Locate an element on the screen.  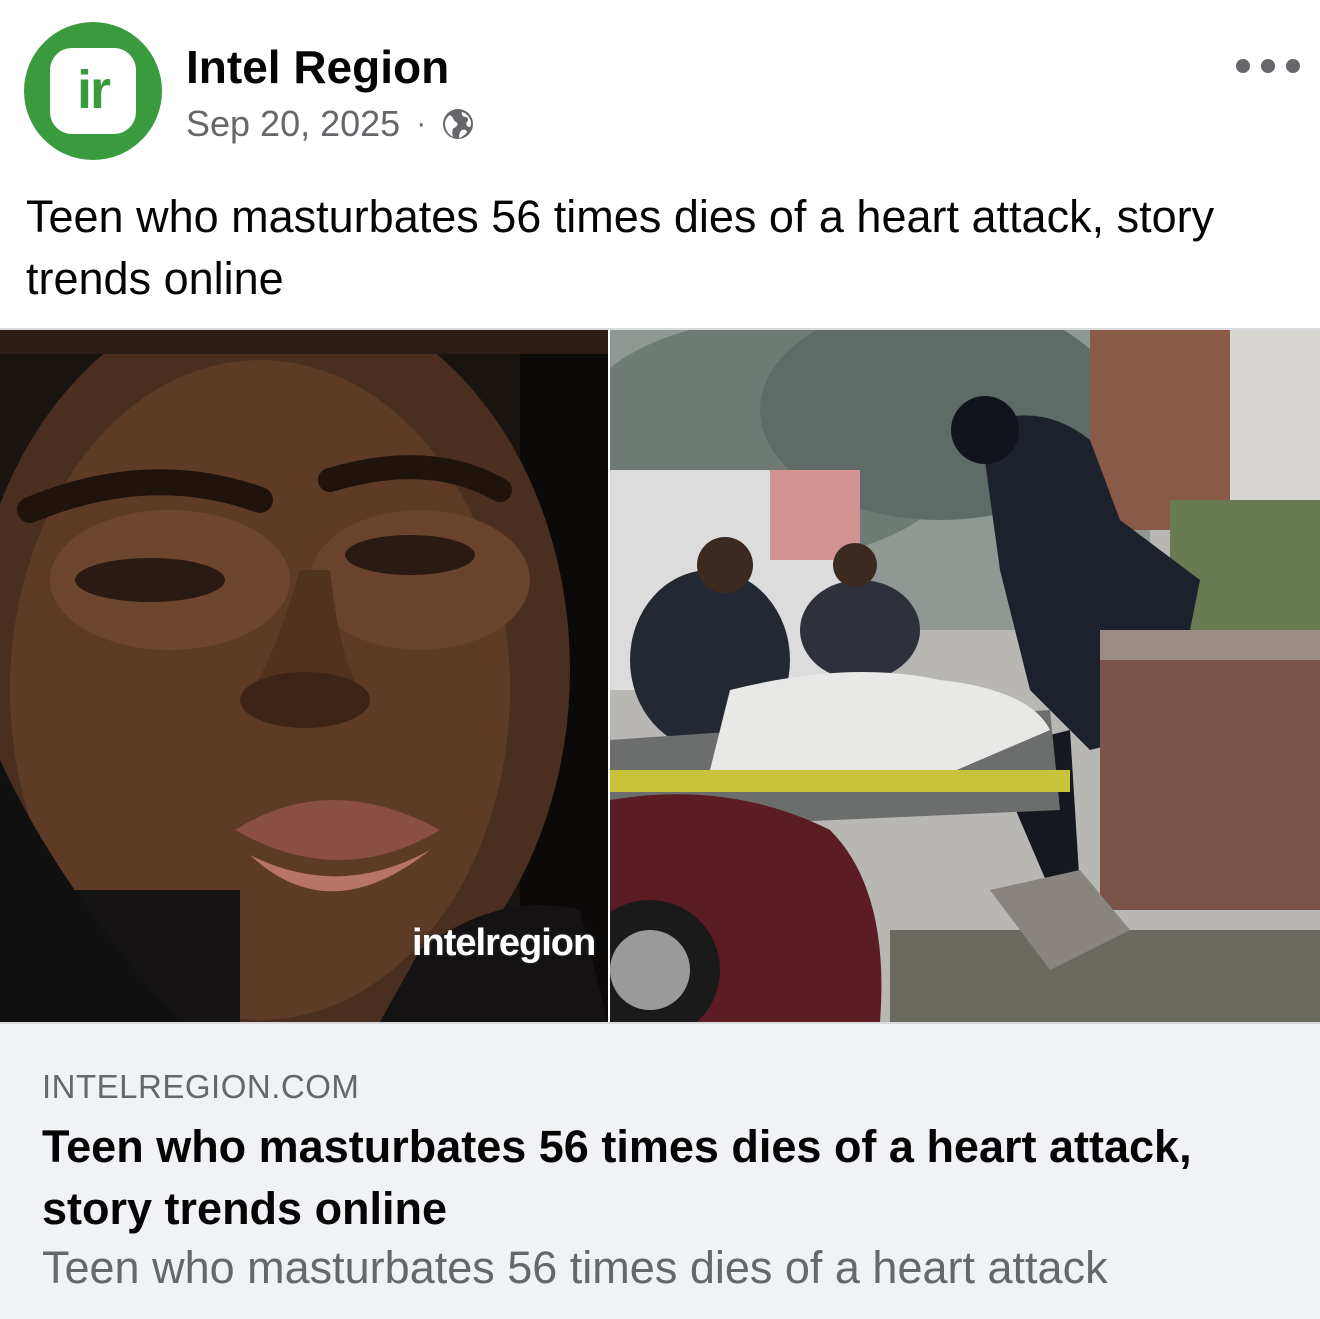
avatar-logo-tile: ir is located at coordinates (93, 91).